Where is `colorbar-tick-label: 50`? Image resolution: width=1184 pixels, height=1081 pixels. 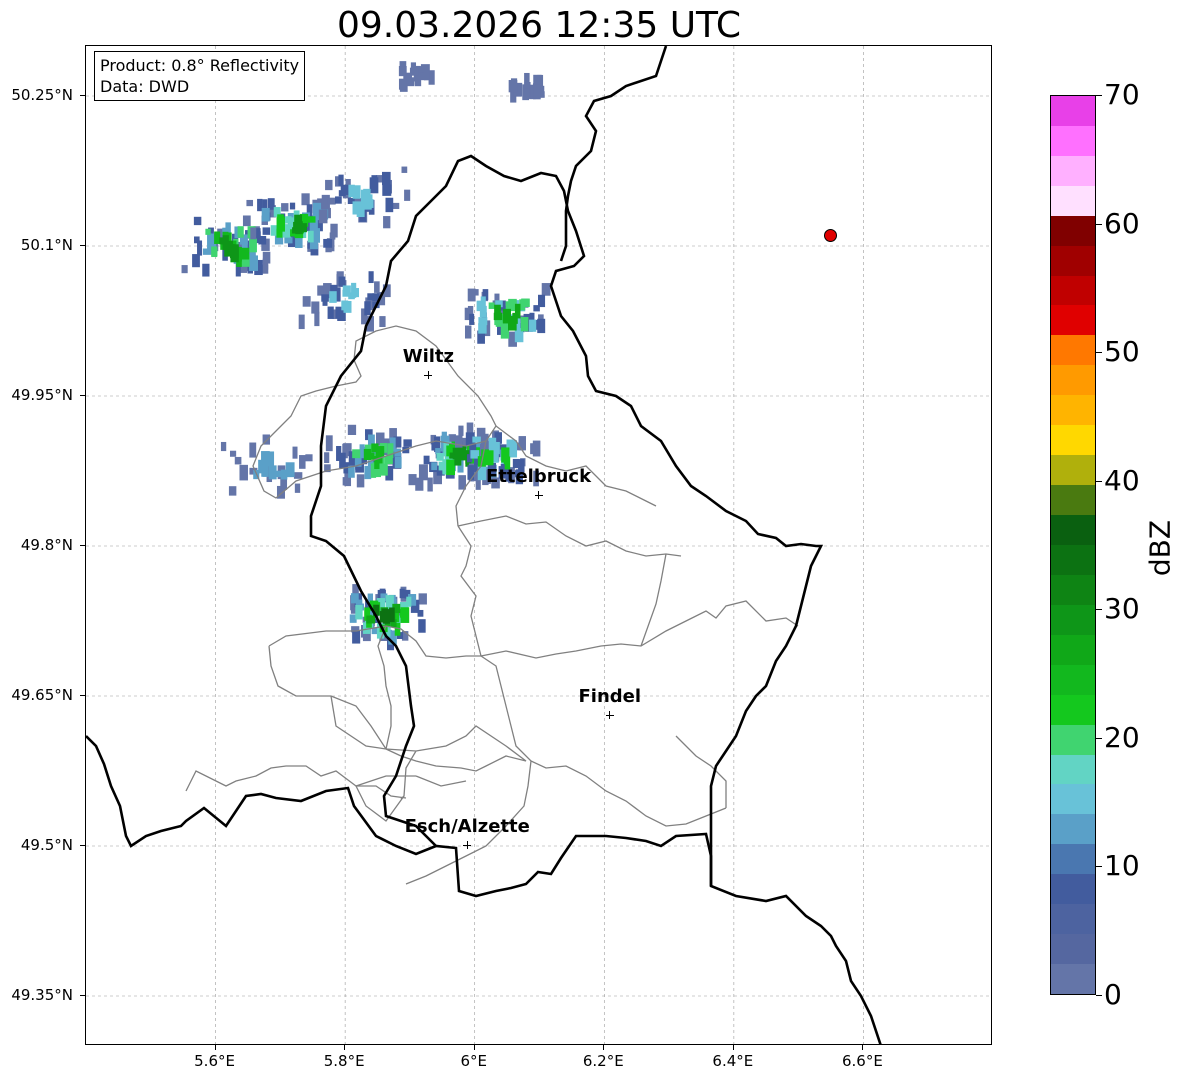 colorbar-tick-label: 50 is located at coordinates (1122, 352).